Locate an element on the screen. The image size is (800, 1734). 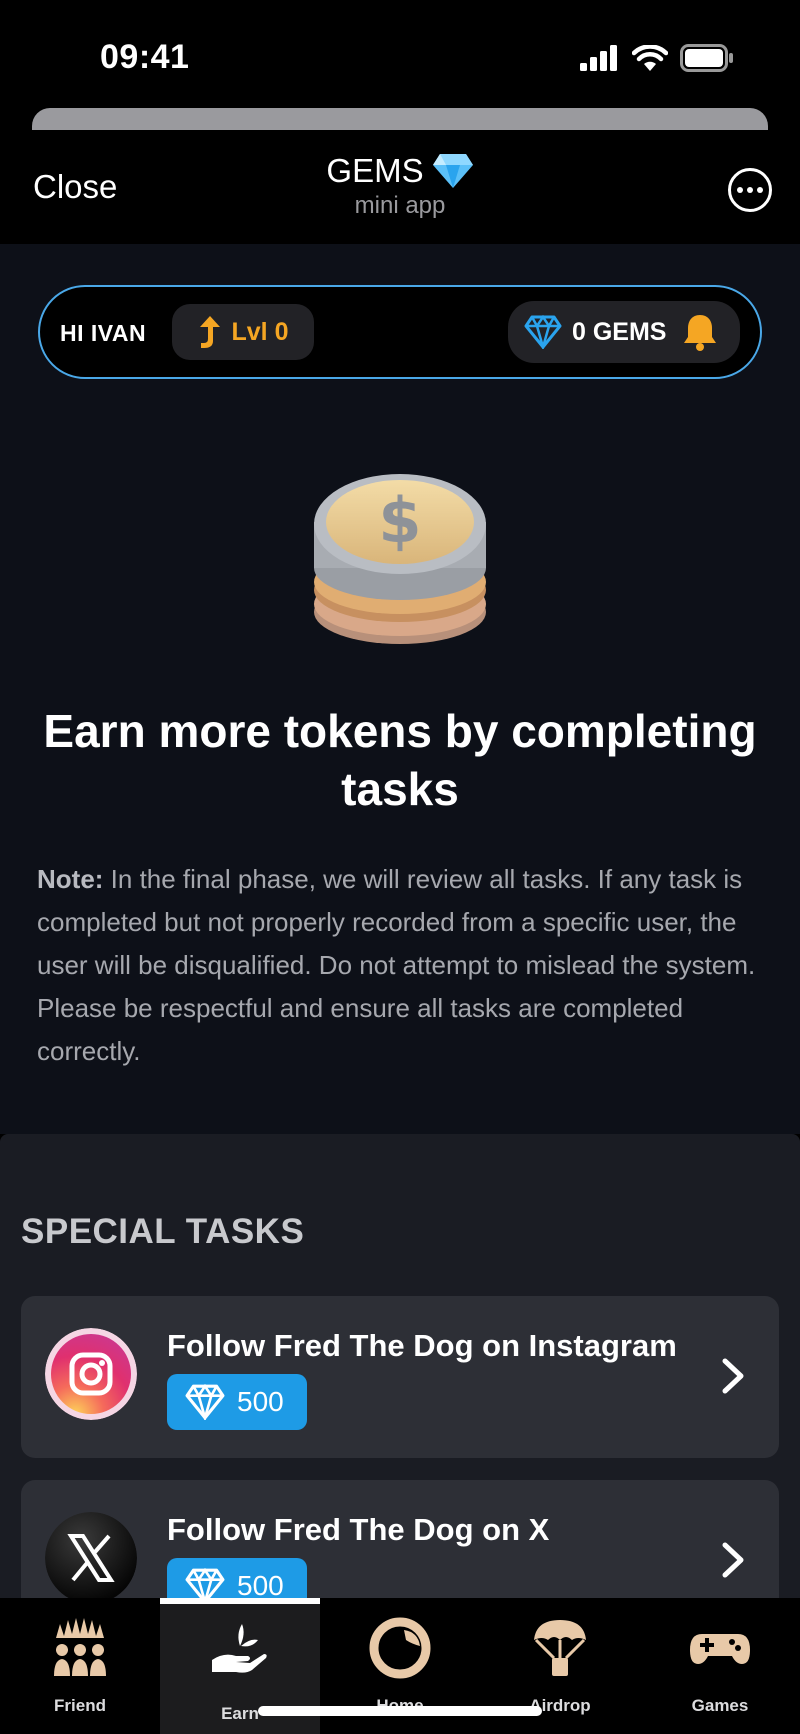
airdrop-icon is located at coordinates (560, 1648).